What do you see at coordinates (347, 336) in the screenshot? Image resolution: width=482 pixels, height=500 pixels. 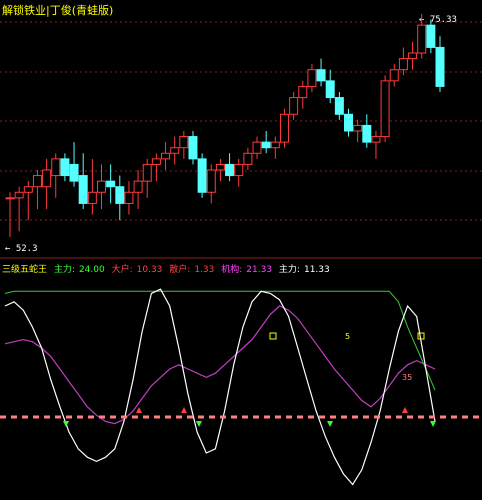 I see `marker-label: 5` at bounding box center [347, 336].